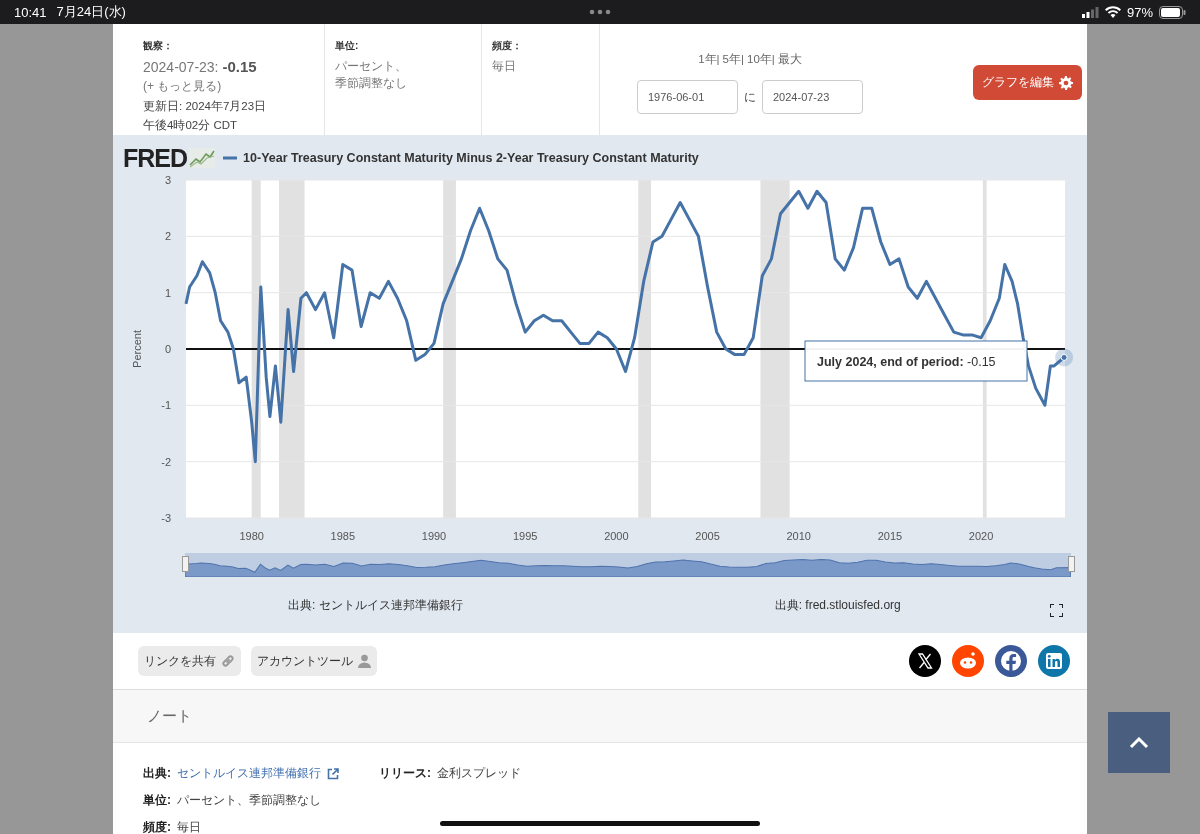 The height and width of the screenshot is (834, 1200). What do you see at coordinates (1090, 12) in the screenshot?
I see `signal-icon` at bounding box center [1090, 12].